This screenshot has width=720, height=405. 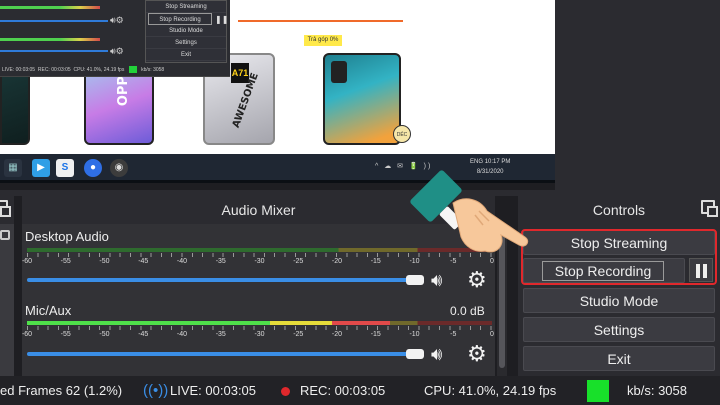 I want to click on live-icon: ((•)), so click(x=156, y=390).